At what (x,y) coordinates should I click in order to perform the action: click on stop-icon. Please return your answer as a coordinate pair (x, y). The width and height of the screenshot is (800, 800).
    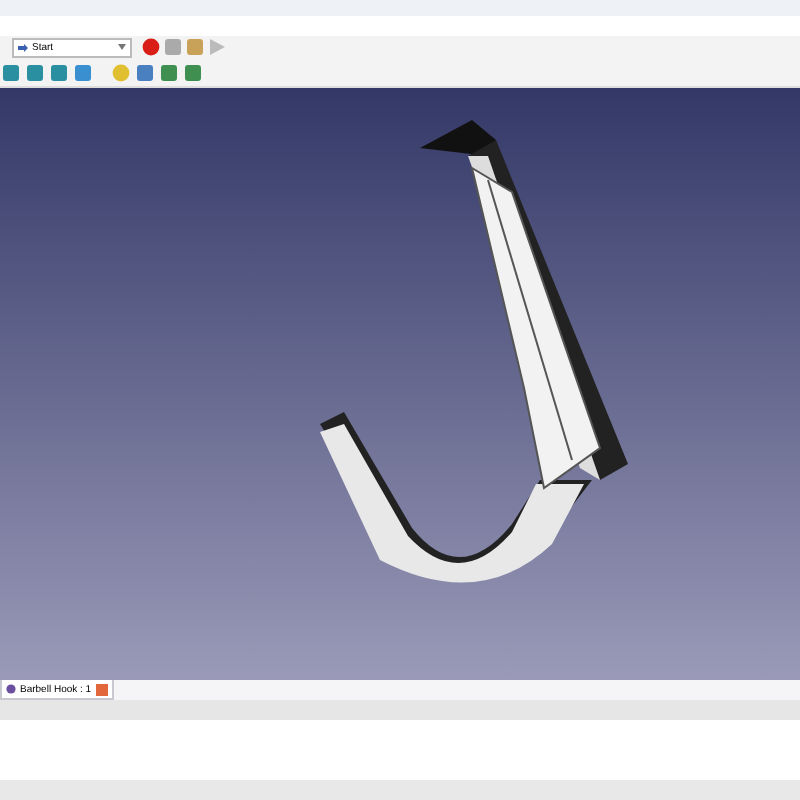
    Looking at the image, I should click on (173, 47).